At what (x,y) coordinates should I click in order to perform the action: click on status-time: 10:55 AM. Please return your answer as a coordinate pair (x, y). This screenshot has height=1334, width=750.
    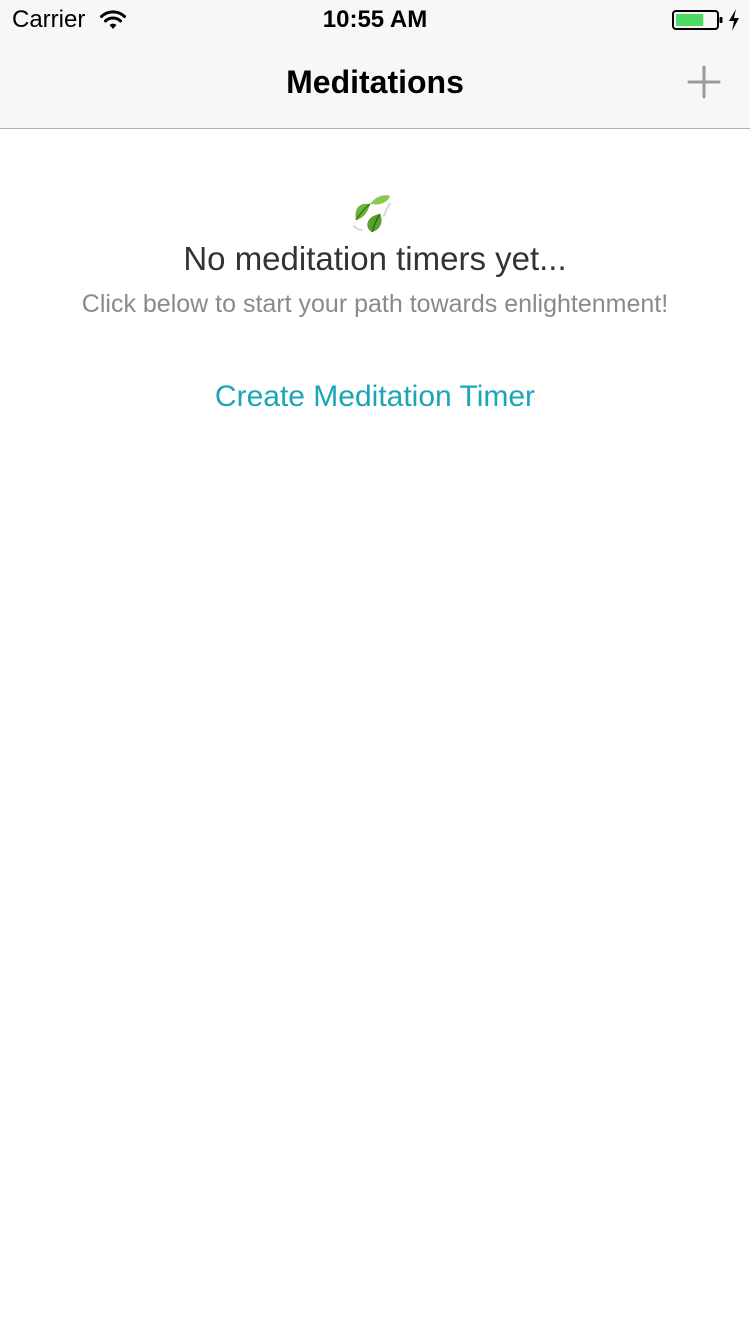
    Looking at the image, I should click on (375, 19).